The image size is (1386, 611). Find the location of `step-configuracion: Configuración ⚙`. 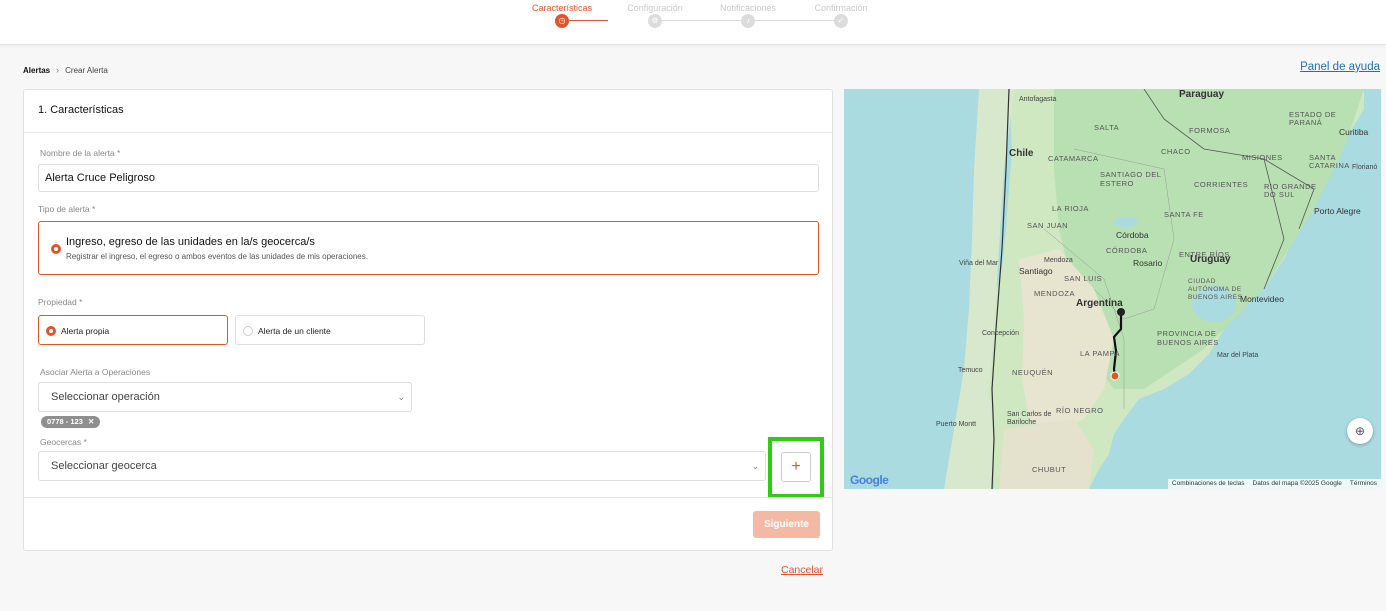

step-configuracion: Configuración ⚙ is located at coordinates (655, 15).